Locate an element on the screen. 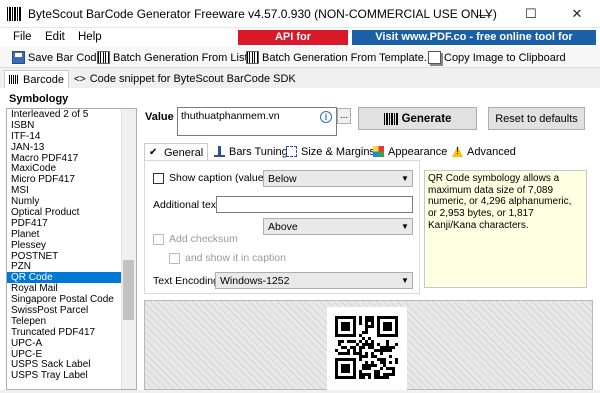 The width and height of the screenshot is (600, 393). value-label: Value is located at coordinates (159, 117).